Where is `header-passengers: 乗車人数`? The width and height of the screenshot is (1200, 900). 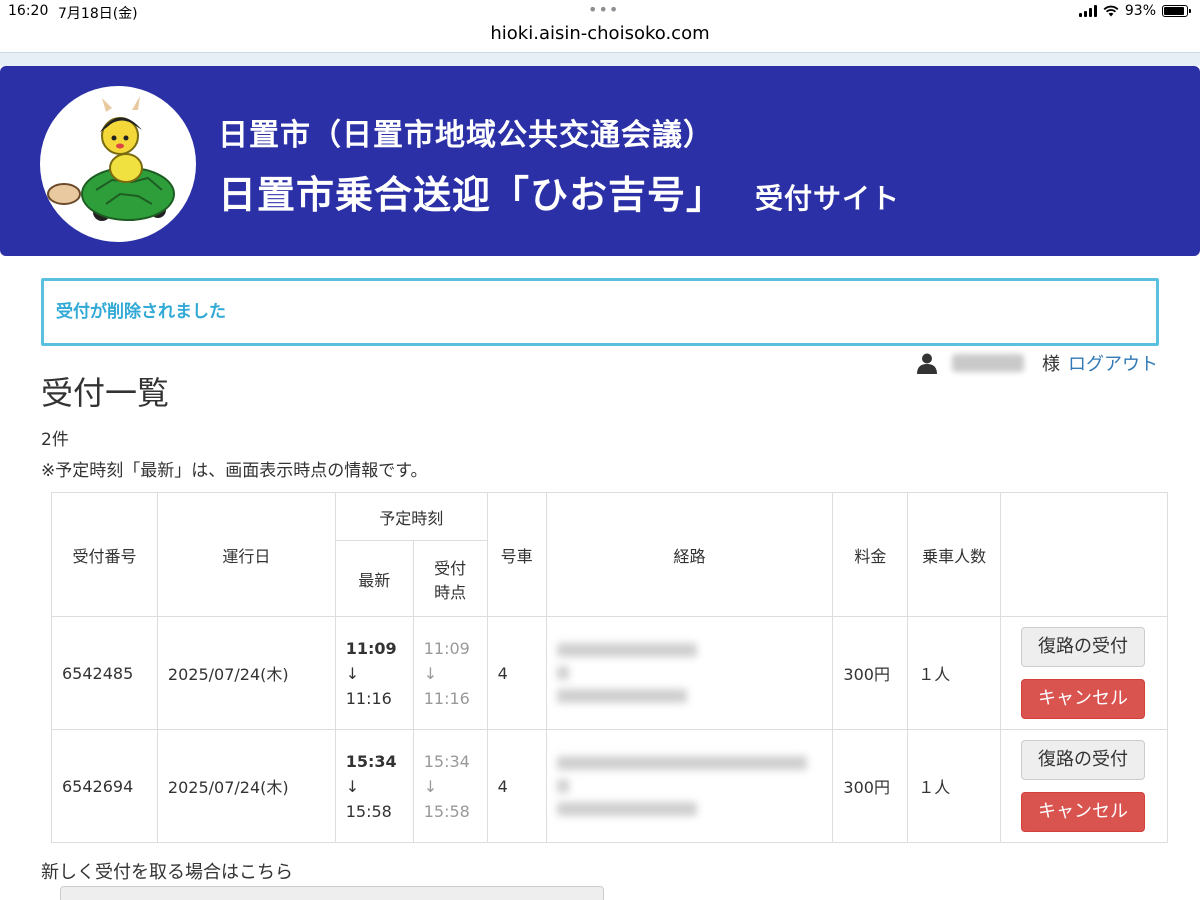
header-passengers: 乗車人数 is located at coordinates (954, 554).